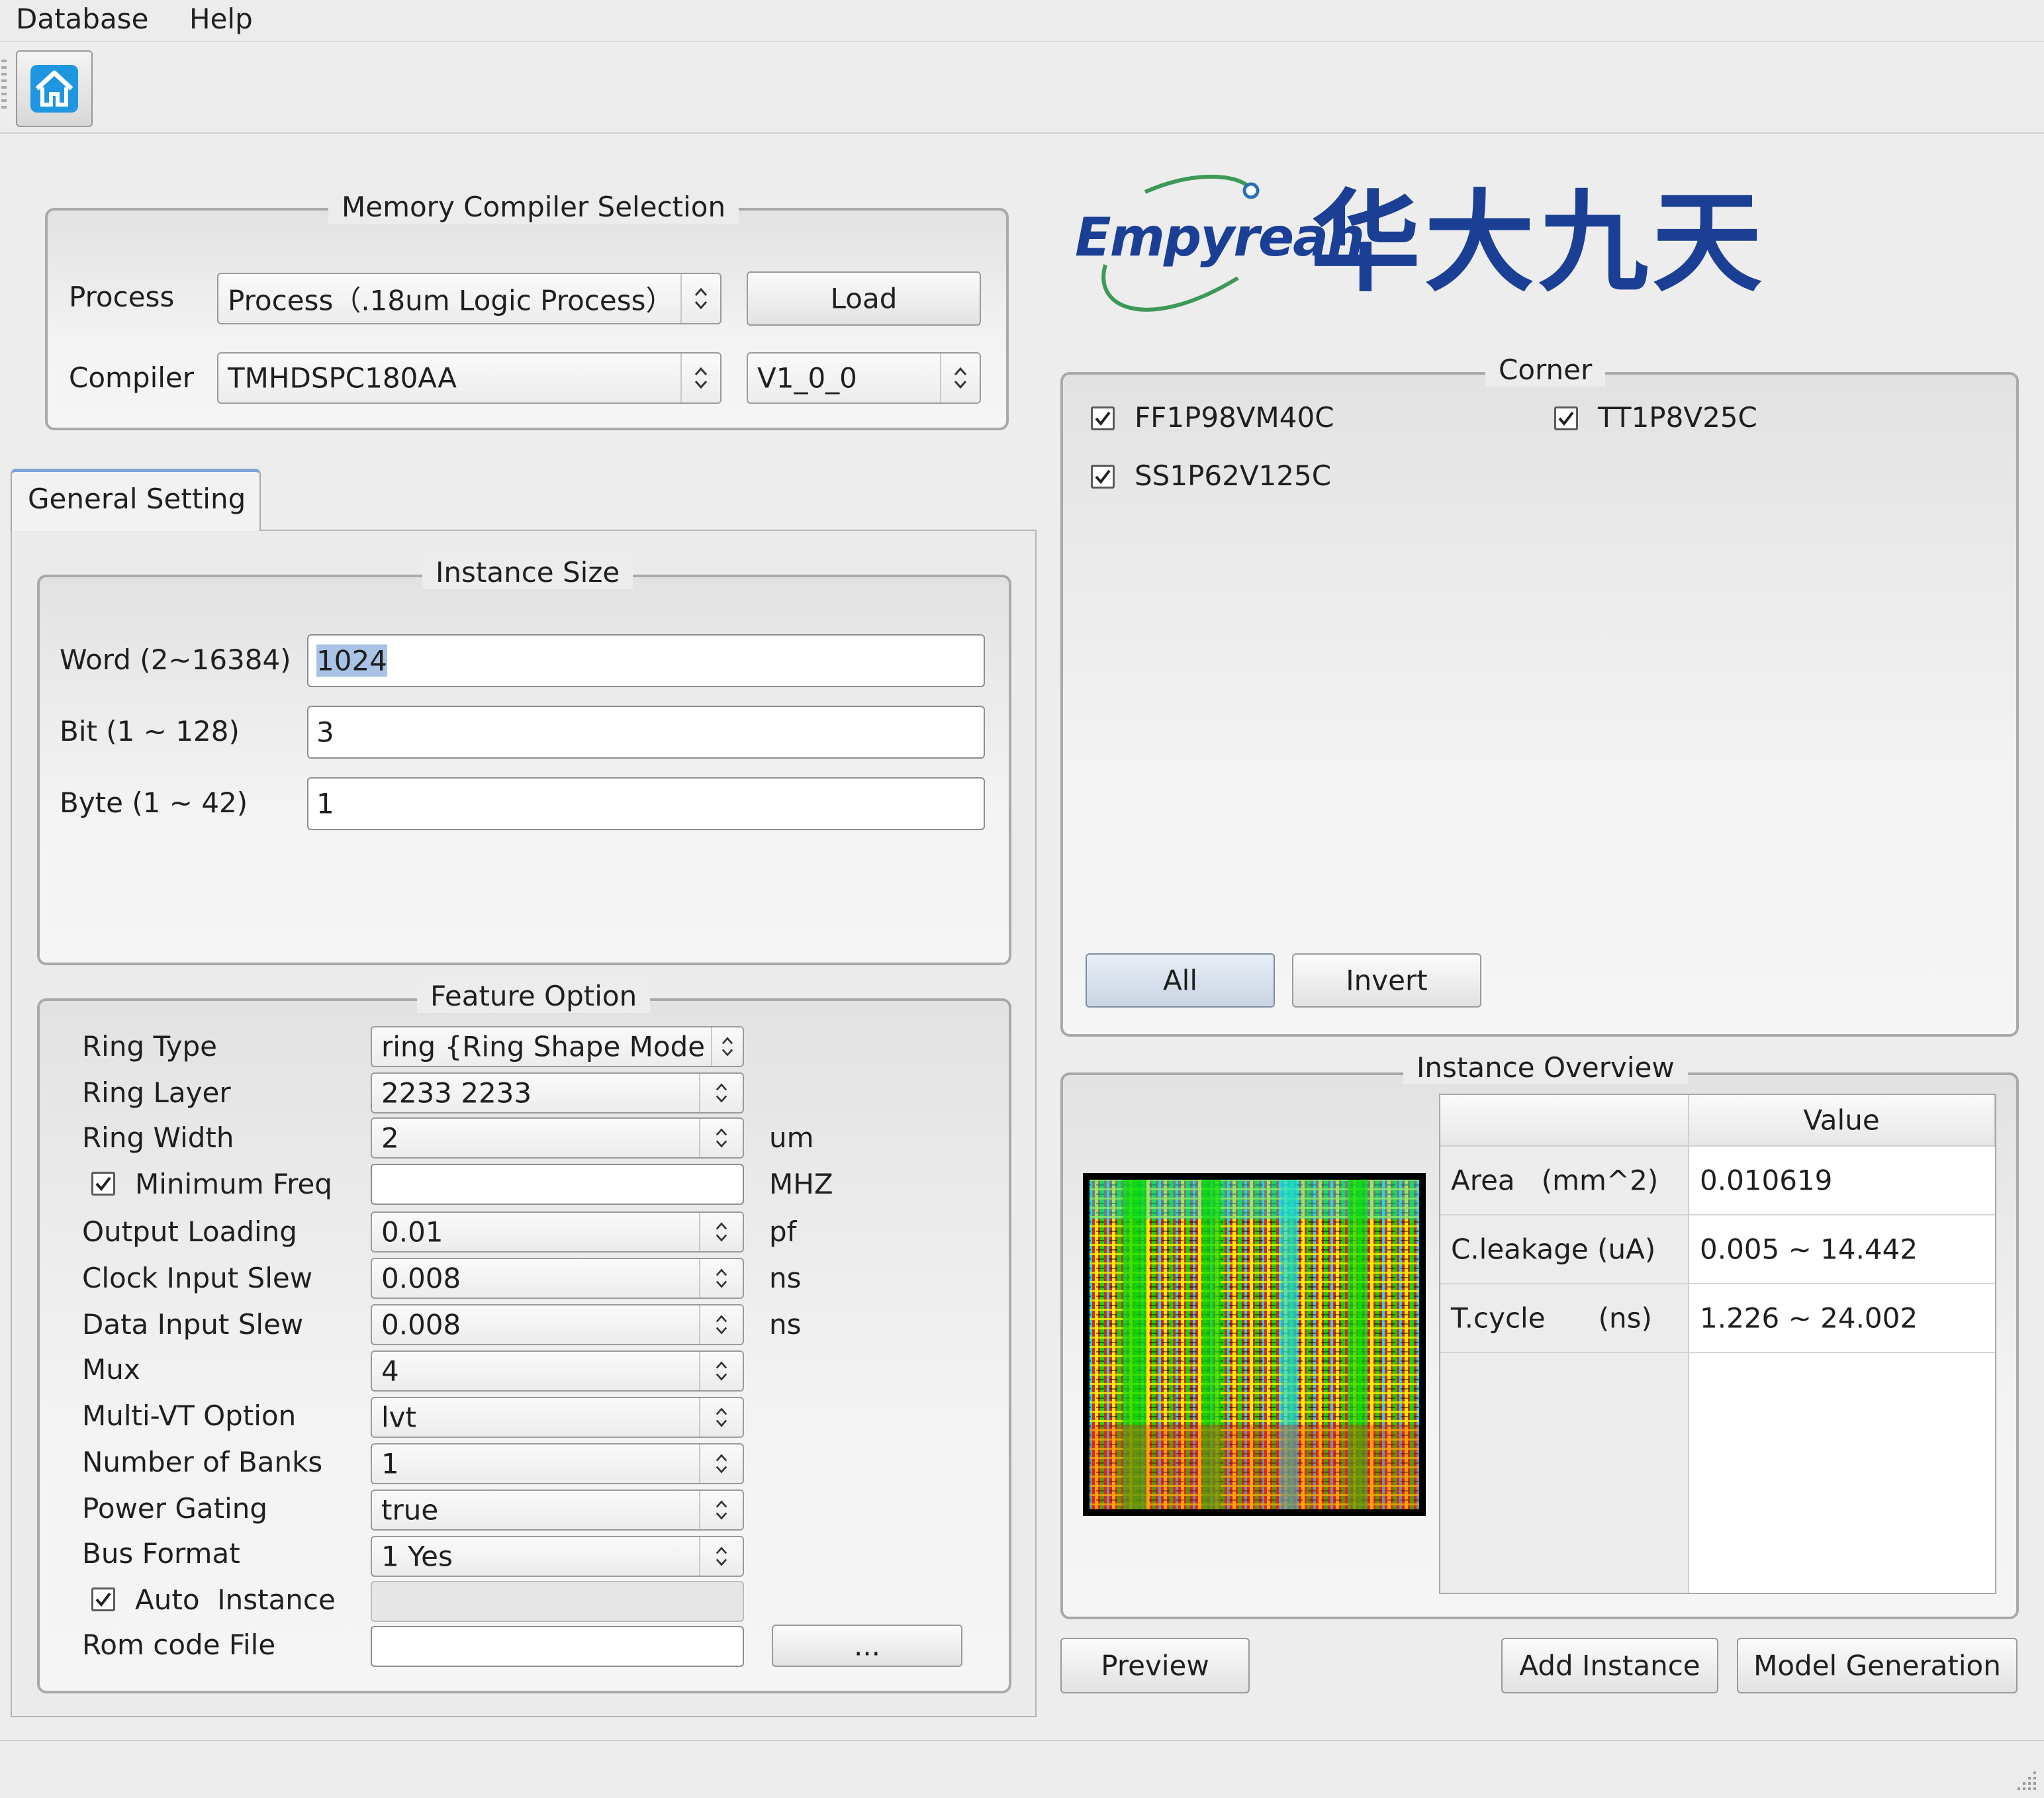 This screenshot has height=1798, width=2044. What do you see at coordinates (325, 803) in the screenshot?
I see `byte-input-value: 1` at bounding box center [325, 803].